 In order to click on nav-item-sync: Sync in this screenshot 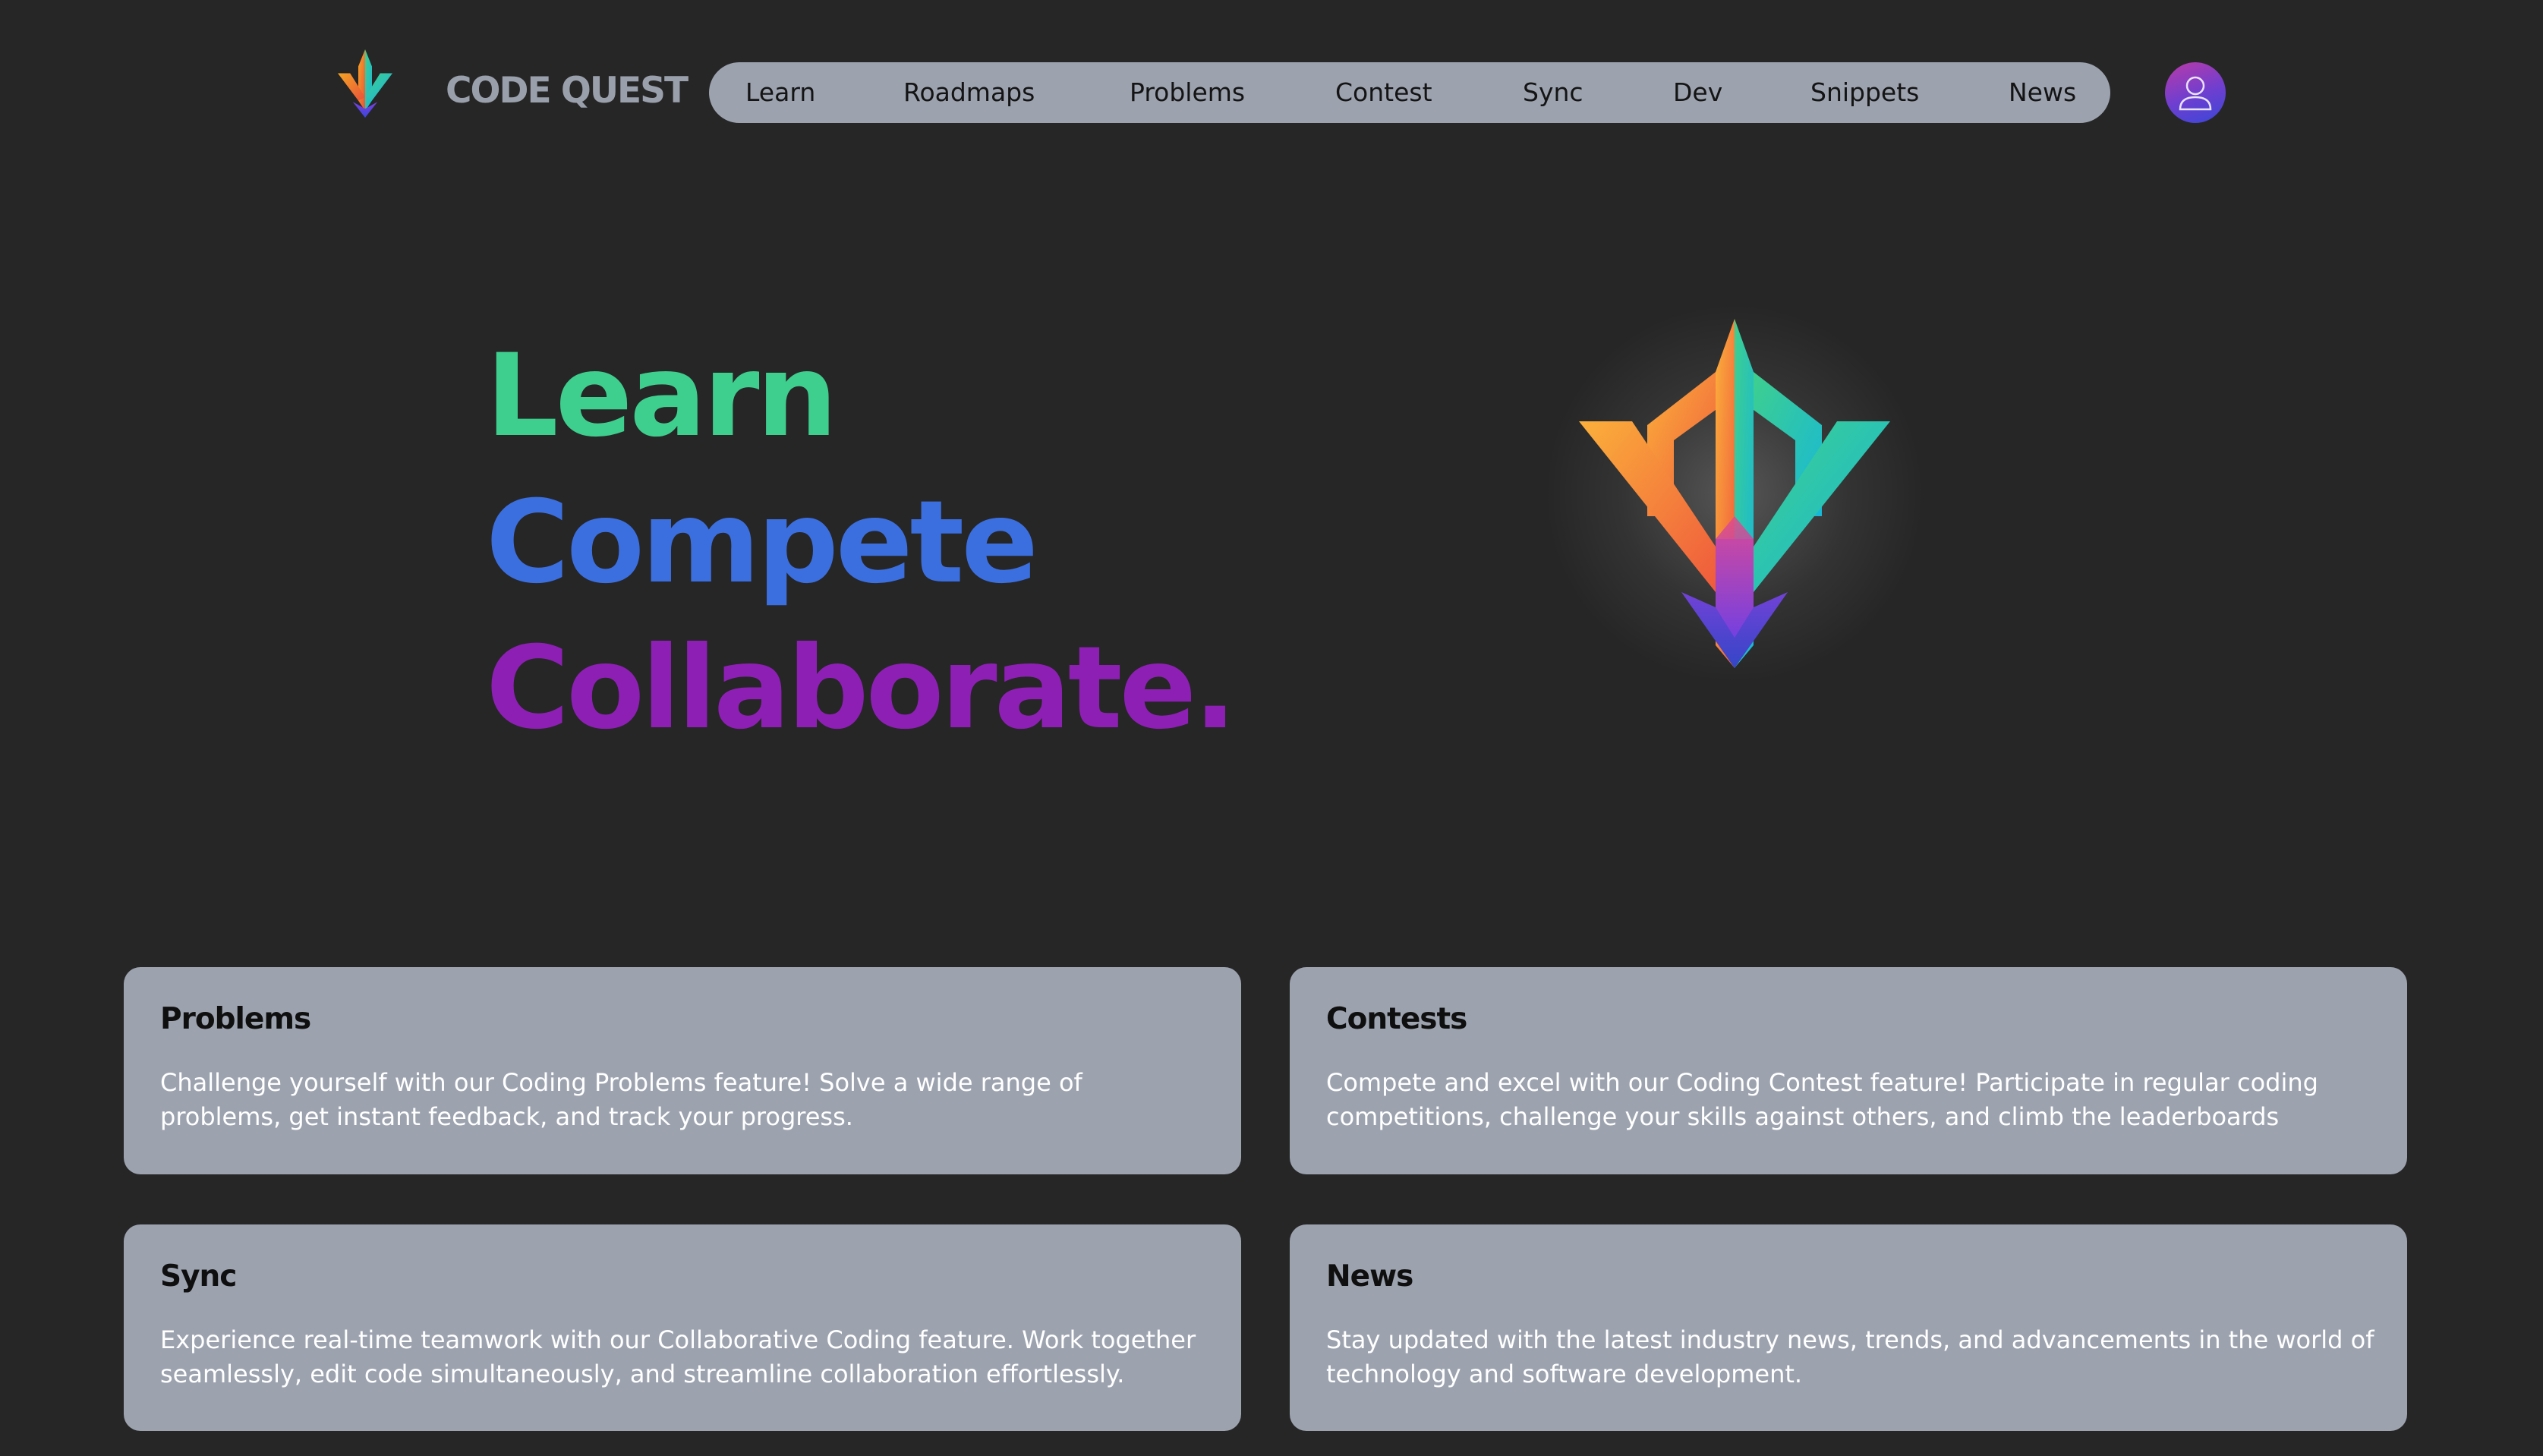, I will do `click(1553, 92)`.